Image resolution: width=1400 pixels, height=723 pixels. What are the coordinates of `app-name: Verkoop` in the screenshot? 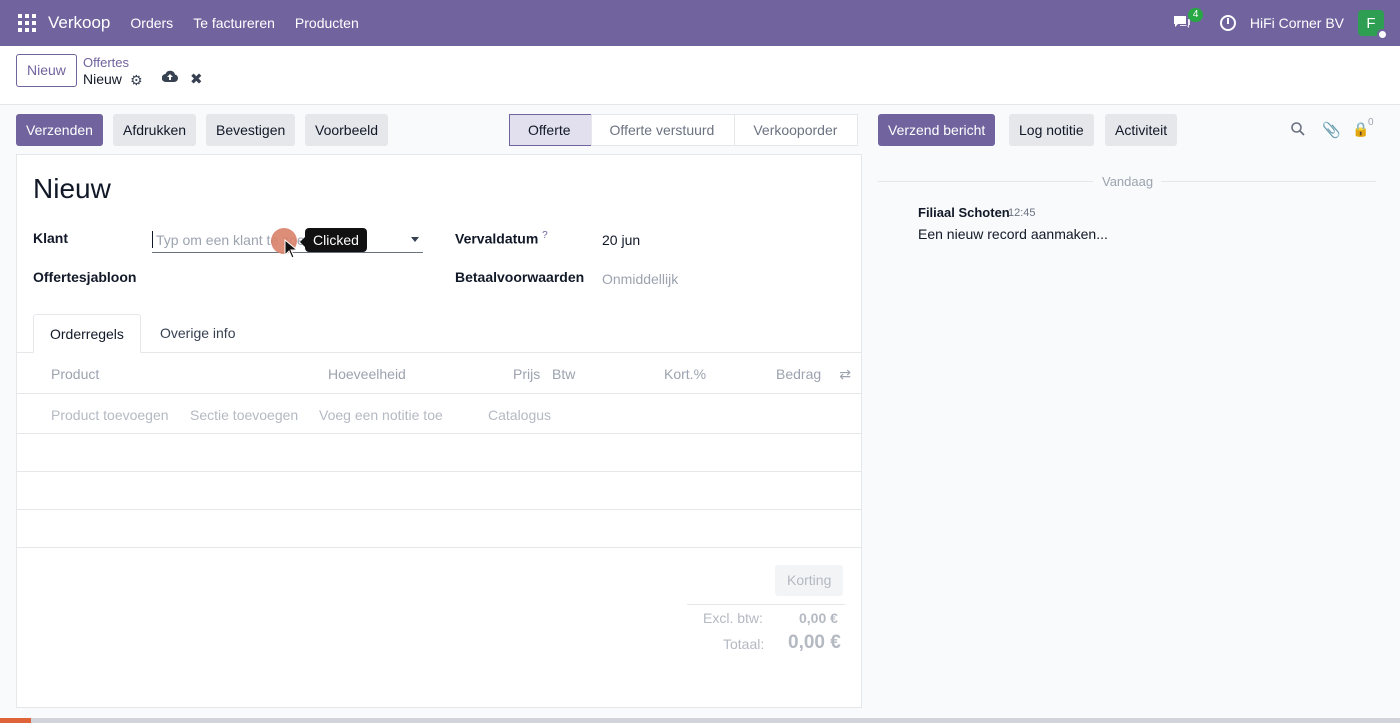 It's located at (79, 23).